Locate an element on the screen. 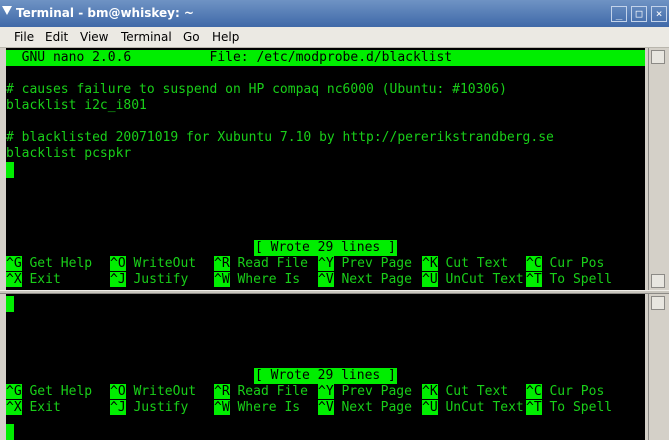  file-line: blacklist i2c_i801 is located at coordinates (76, 105).